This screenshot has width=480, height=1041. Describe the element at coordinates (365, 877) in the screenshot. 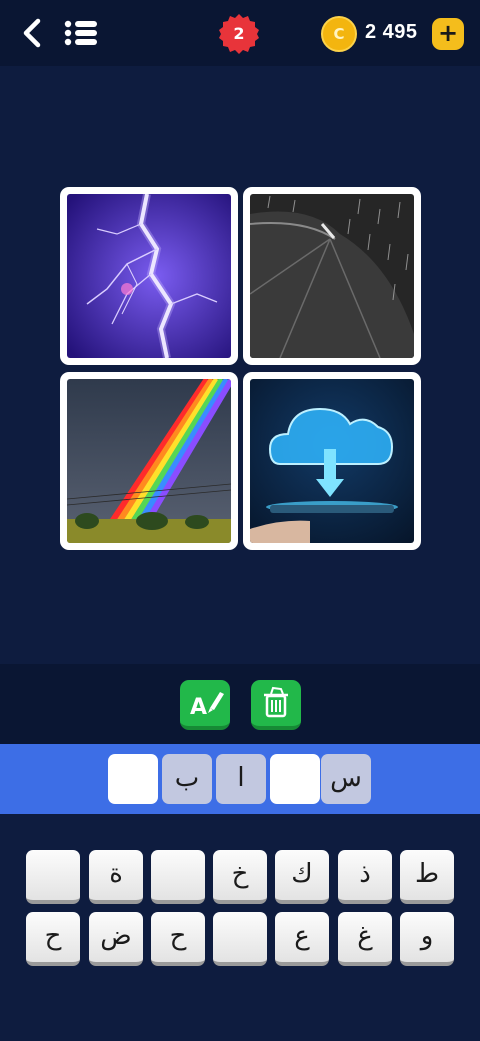

I see `letter-key: ذ` at that location.